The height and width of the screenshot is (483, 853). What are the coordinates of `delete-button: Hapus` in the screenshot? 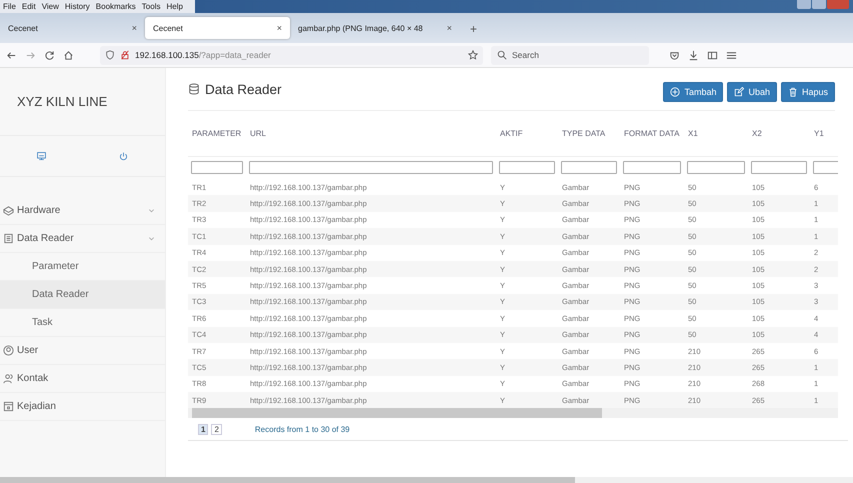 It's located at (807, 92).